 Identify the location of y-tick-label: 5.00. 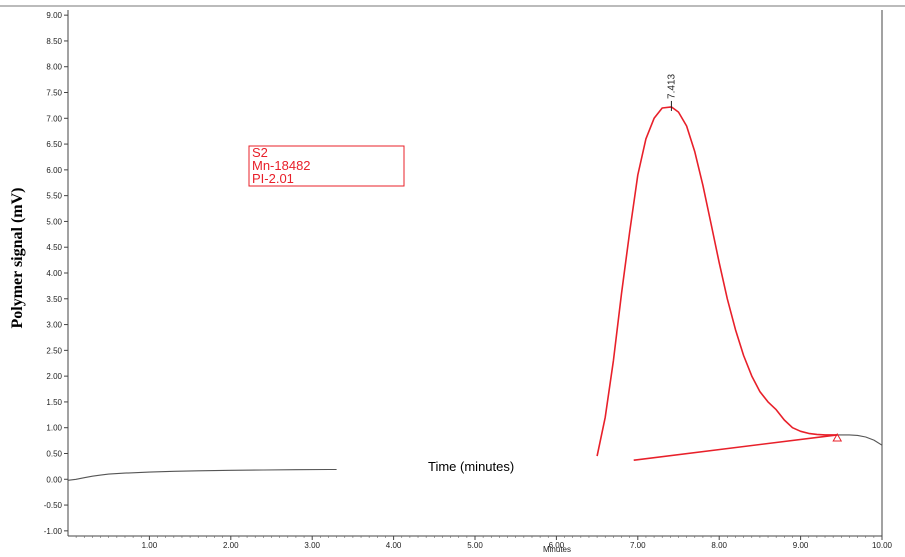
(54, 221).